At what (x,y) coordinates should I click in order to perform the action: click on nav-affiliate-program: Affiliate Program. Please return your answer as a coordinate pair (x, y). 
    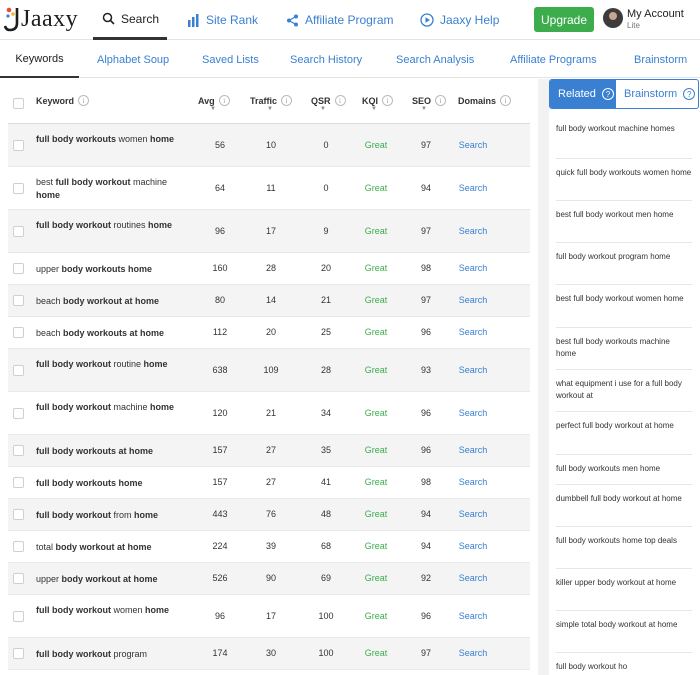
    Looking at the image, I should click on (339, 20).